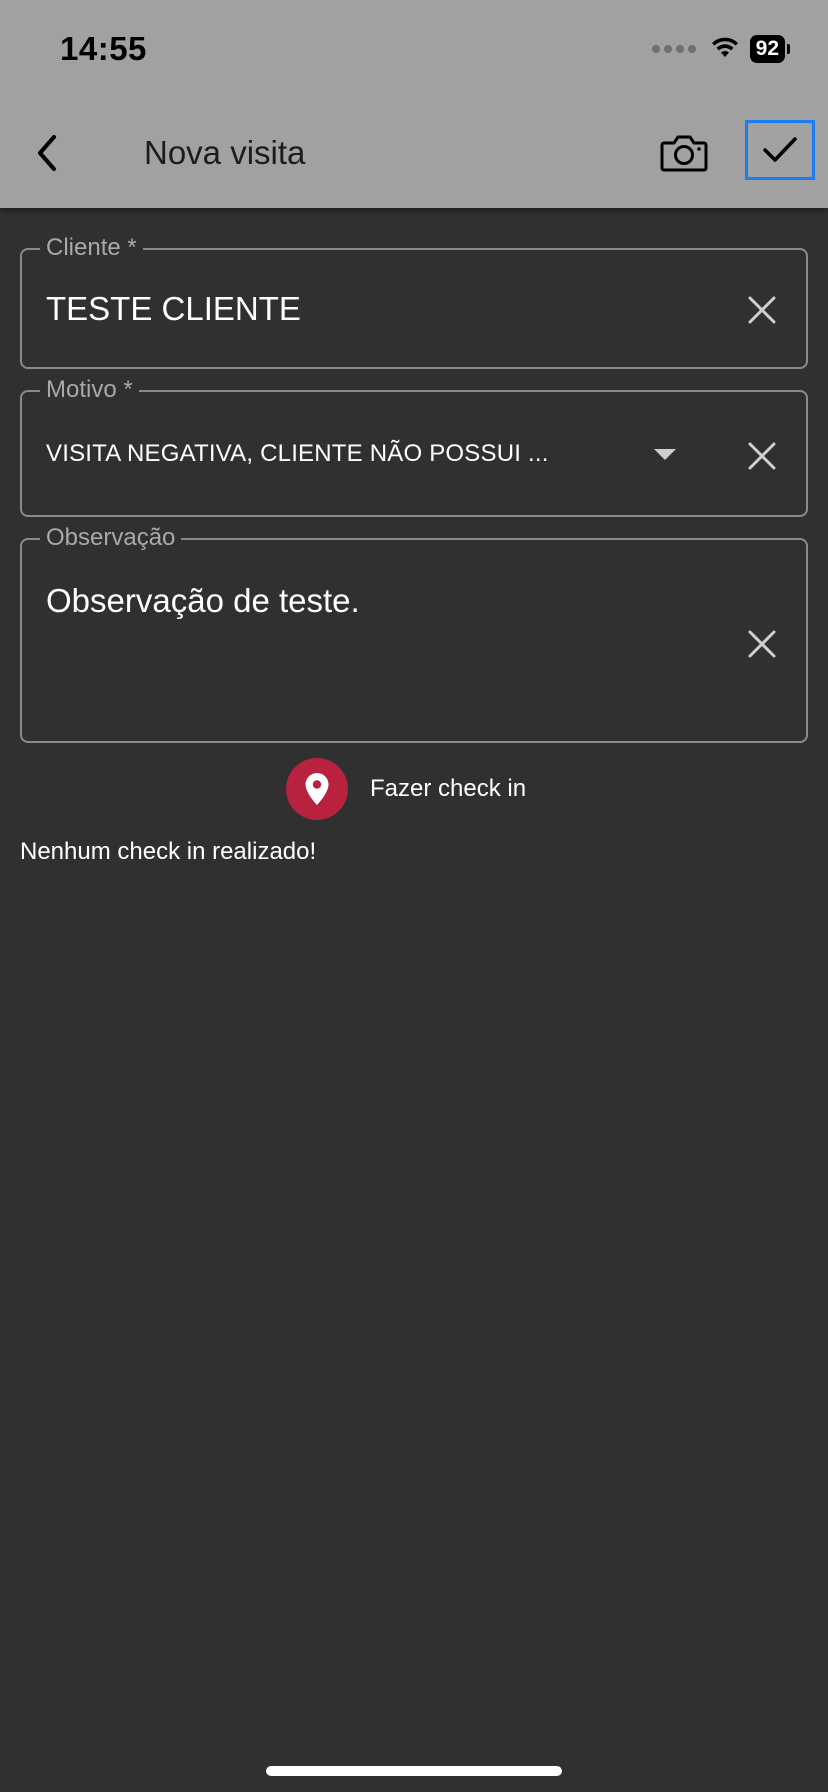 The width and height of the screenshot is (828, 1792). I want to click on battery-indicator: 92, so click(770, 49).